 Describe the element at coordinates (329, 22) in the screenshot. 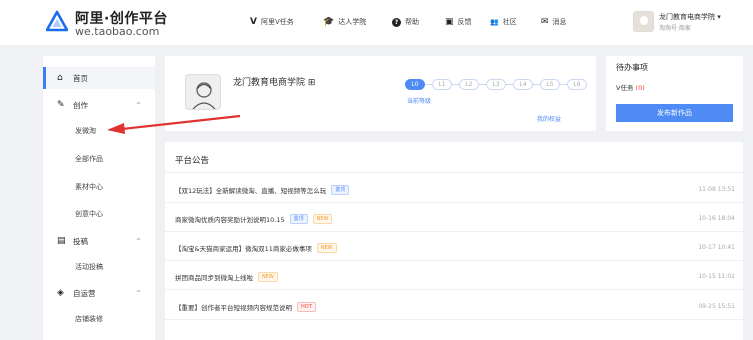

I see `graduation-cap-icon: 🎓` at that location.